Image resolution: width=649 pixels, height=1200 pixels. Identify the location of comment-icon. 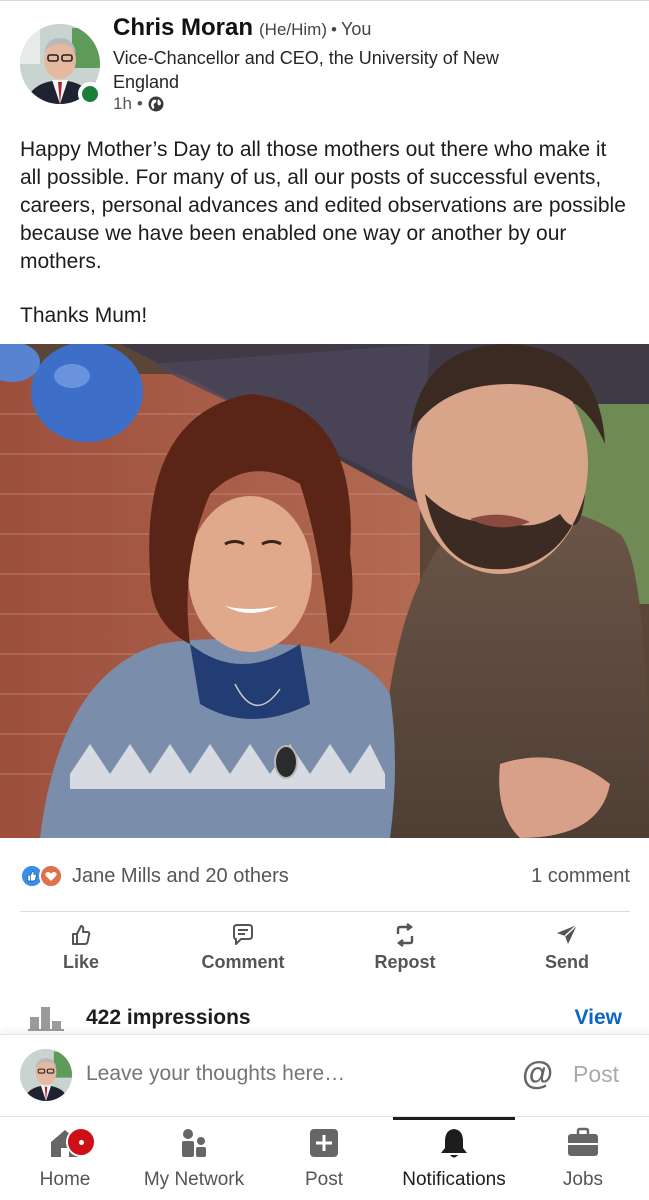
(243, 934).